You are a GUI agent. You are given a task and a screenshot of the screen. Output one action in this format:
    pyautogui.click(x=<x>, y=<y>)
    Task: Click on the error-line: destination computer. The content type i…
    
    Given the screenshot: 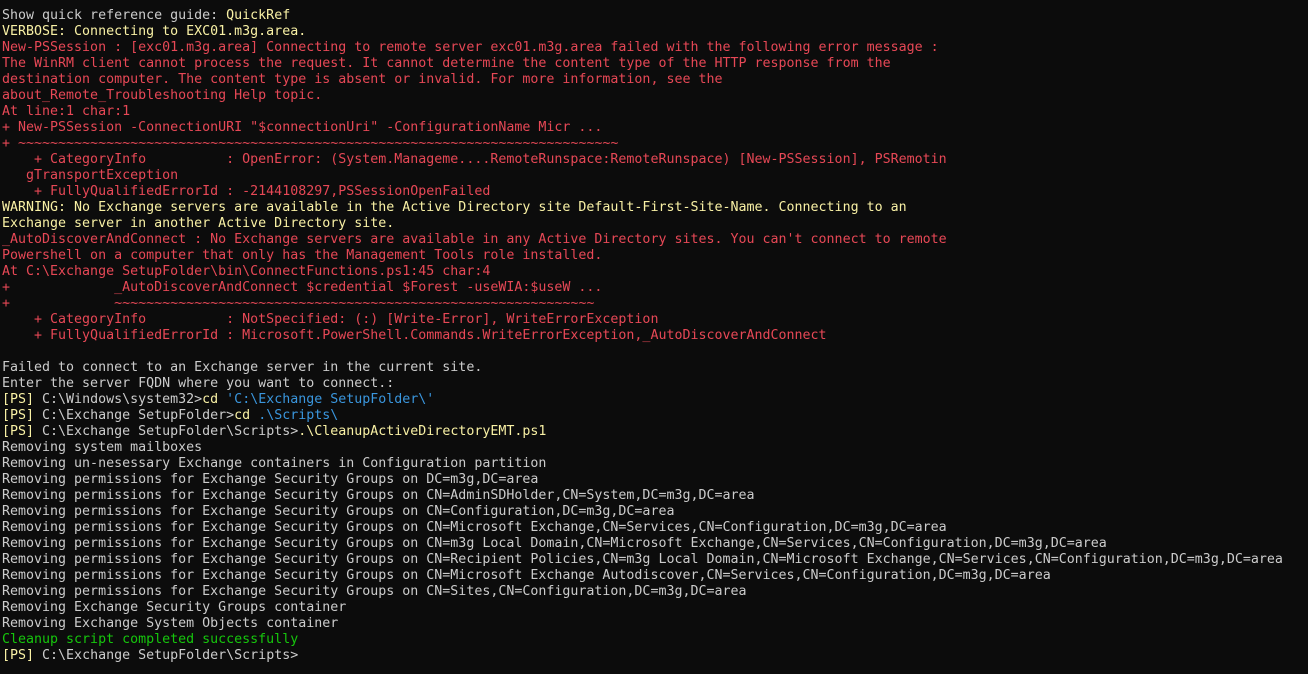 What is the action you would take?
    pyautogui.click(x=362, y=79)
    